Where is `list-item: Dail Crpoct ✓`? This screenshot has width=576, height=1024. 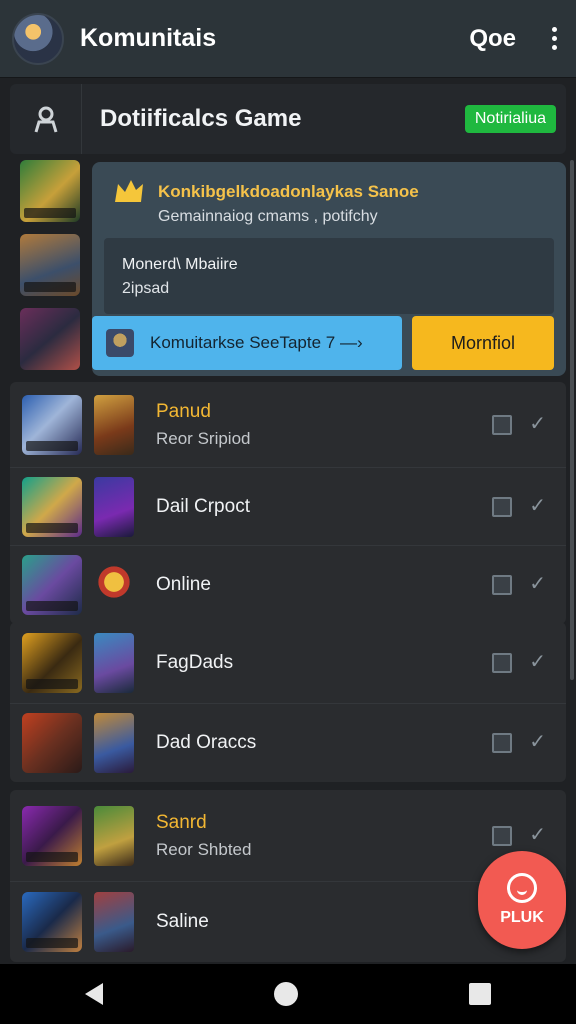
list-item: Dail Crpoct ✓ is located at coordinates (288, 507).